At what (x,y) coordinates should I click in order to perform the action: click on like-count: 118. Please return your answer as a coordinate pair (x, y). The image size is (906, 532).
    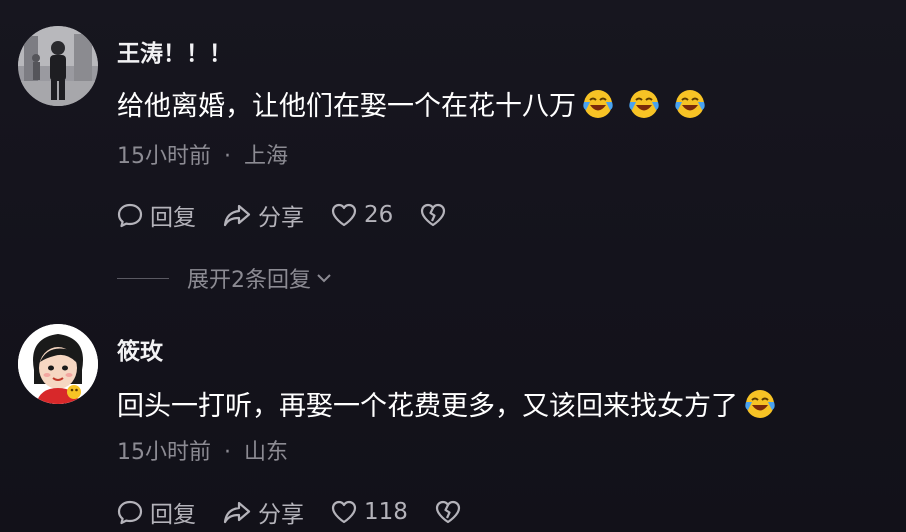
    Looking at the image, I should click on (386, 512).